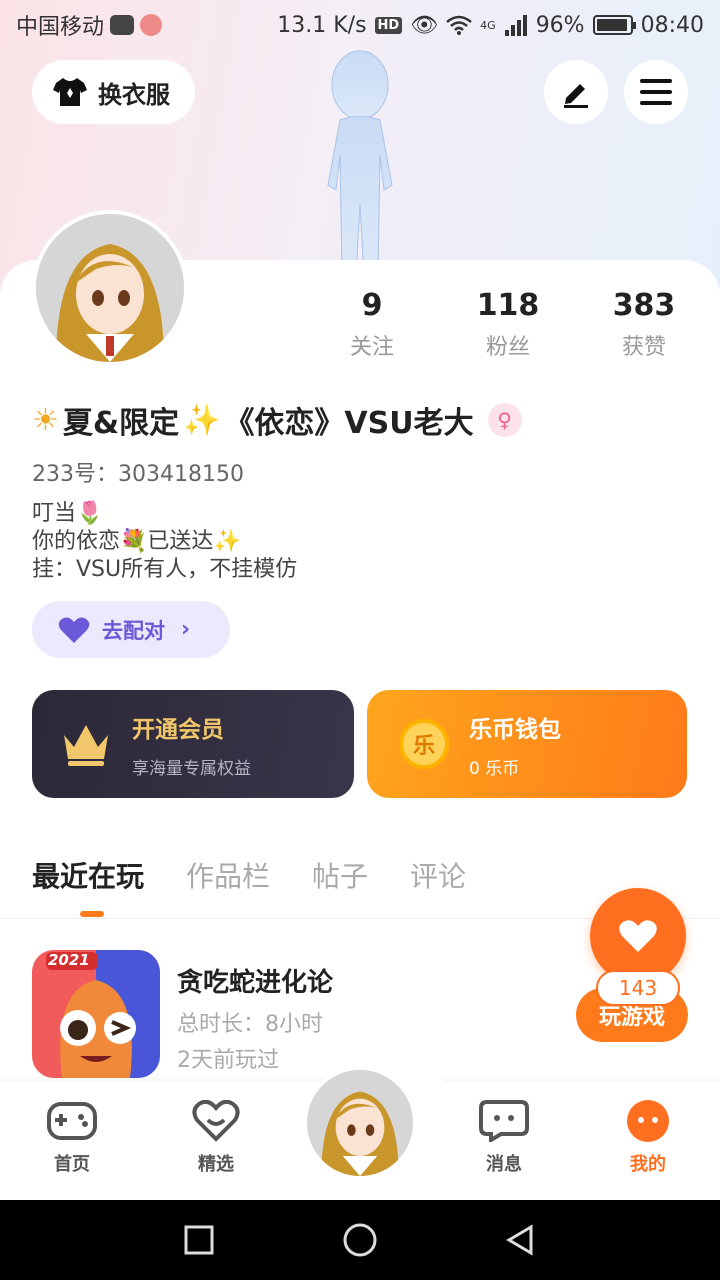 The image size is (720, 1280). Describe the element at coordinates (165, 569) in the screenshot. I see `bio-line: 挂：VSU所有人，不挂模仿` at that location.